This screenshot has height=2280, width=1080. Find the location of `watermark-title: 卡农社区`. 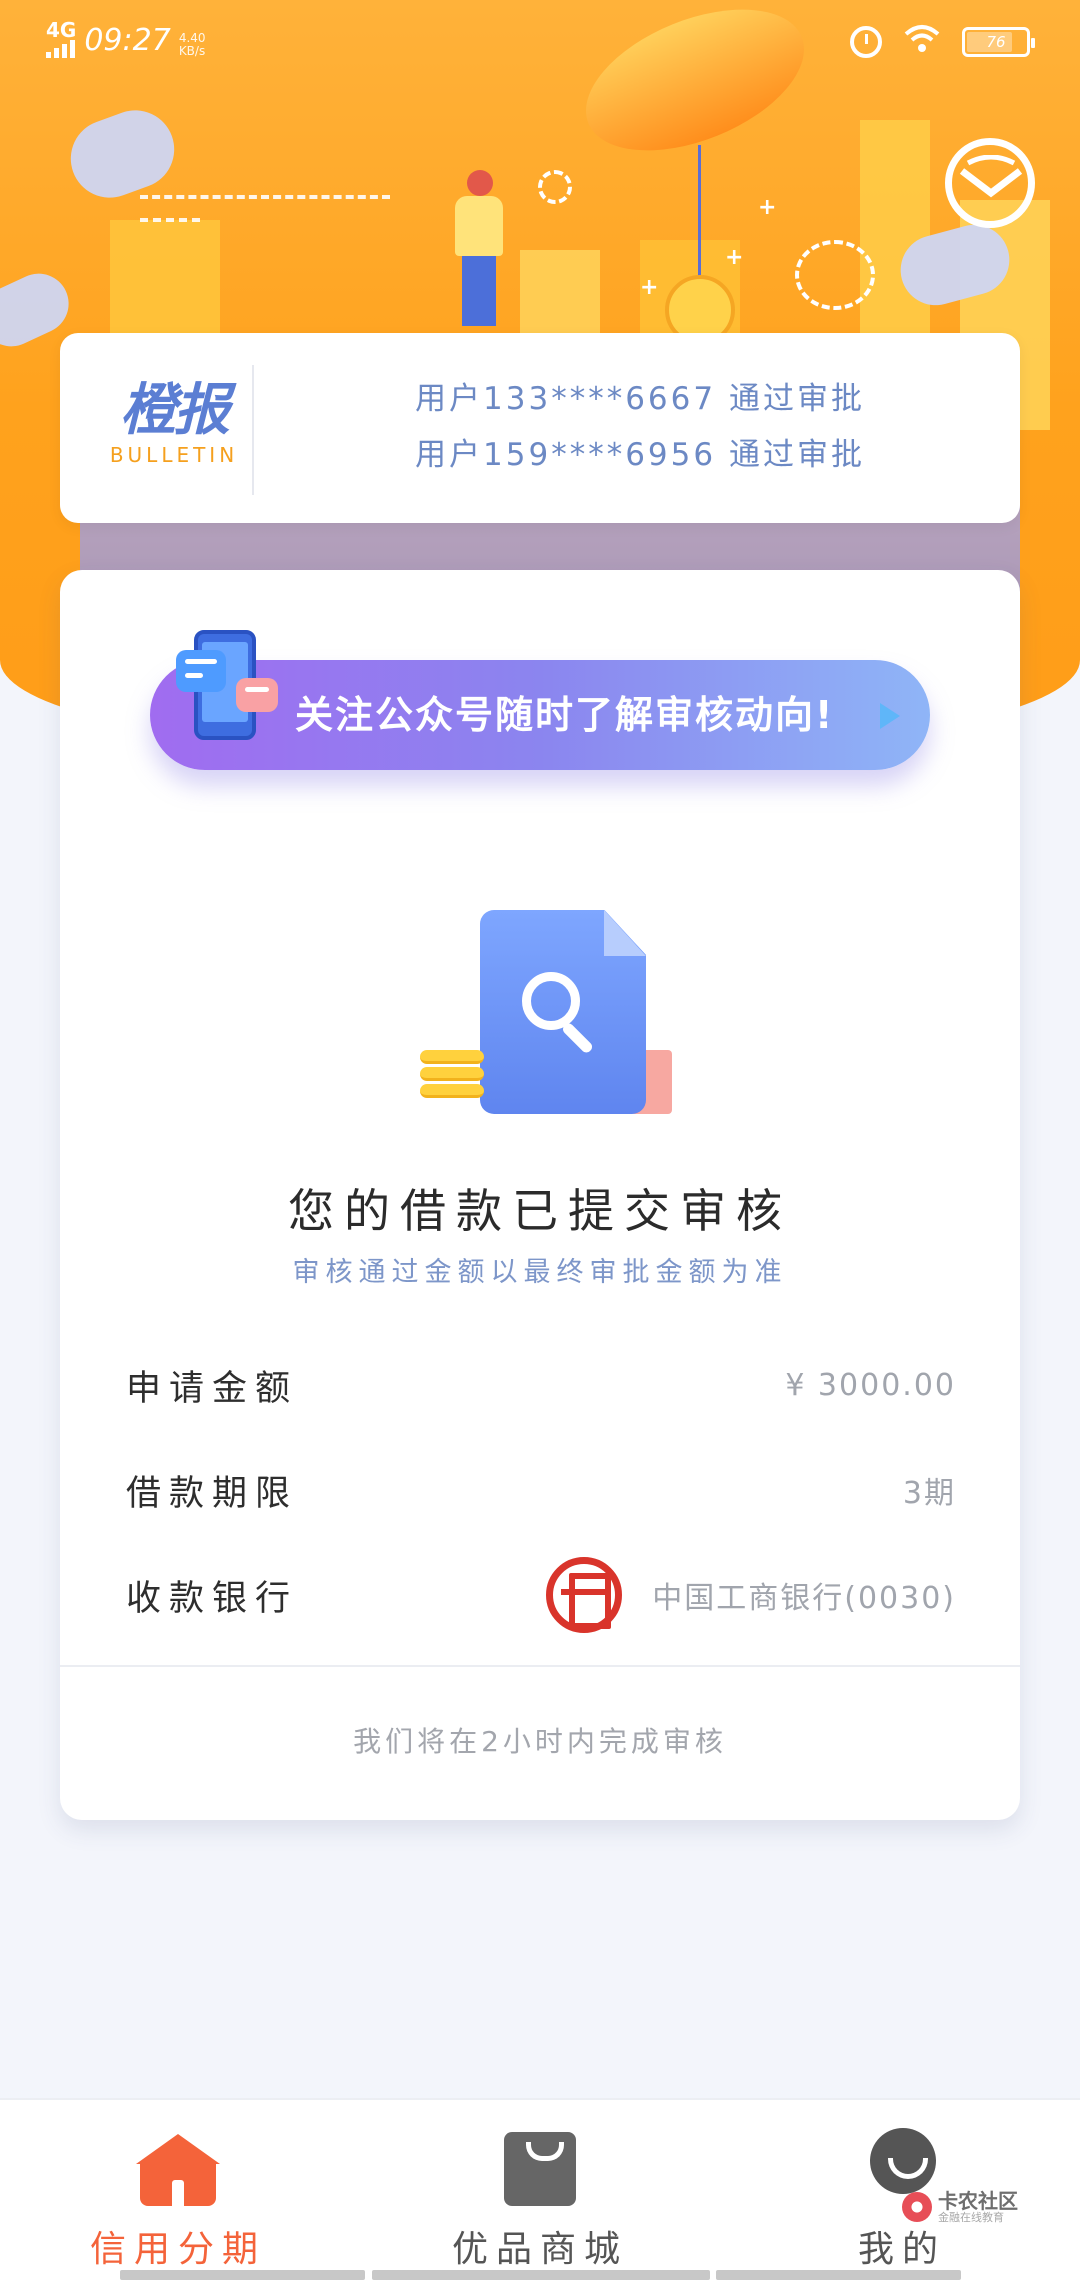

watermark-title: 卡农社区 is located at coordinates (978, 2201).